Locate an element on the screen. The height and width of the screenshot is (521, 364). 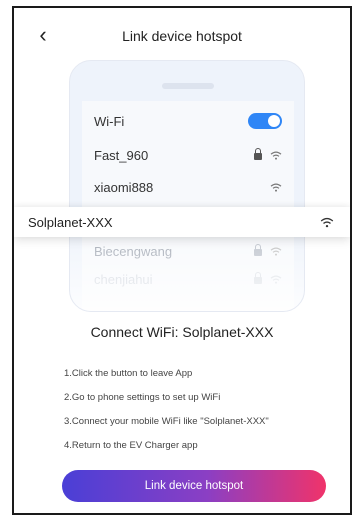
link-device-hotspot-button: Link device hotspot is located at coordinates (194, 486).